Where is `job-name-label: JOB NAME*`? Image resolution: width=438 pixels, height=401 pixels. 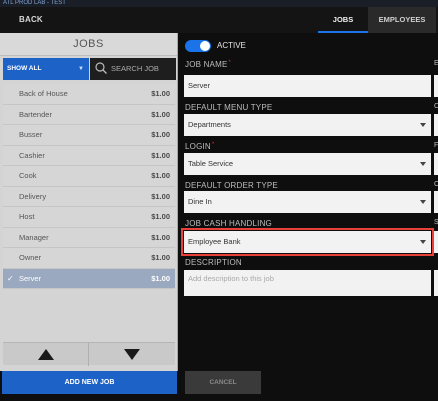
job-name-label: JOB NAME* is located at coordinates (208, 64).